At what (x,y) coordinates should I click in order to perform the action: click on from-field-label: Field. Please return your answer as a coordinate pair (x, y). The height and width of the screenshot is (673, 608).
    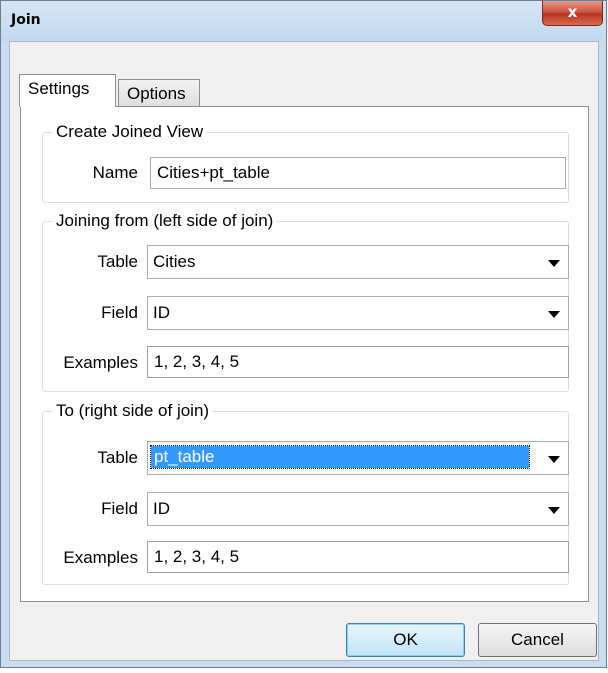
    Looking at the image, I should click on (119, 312).